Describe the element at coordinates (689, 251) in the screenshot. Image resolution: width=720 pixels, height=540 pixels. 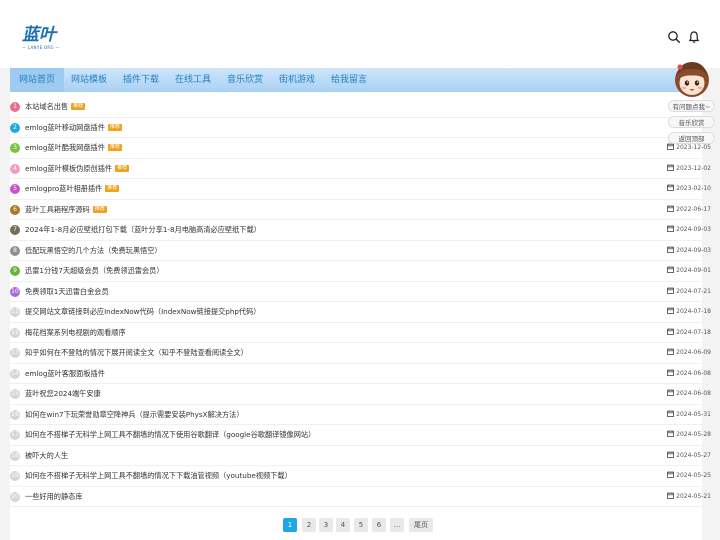
I see `post-date: 2024-09-03` at that location.